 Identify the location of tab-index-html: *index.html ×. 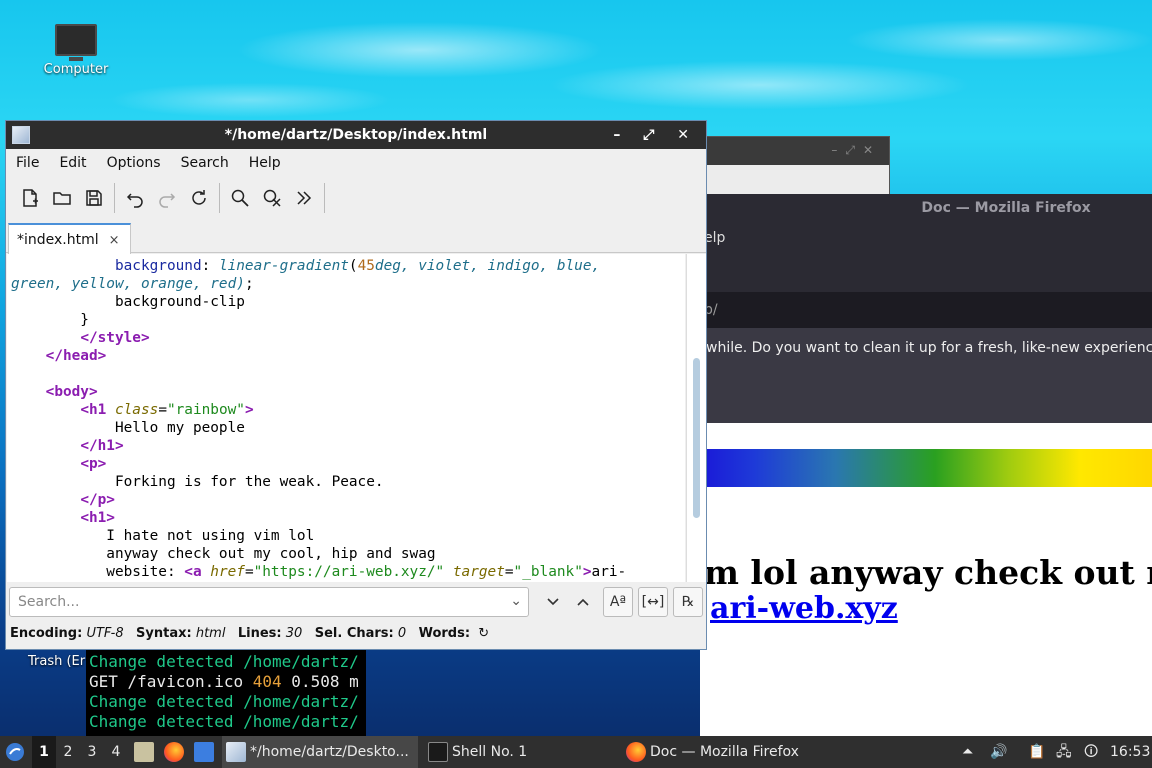
(69, 238).